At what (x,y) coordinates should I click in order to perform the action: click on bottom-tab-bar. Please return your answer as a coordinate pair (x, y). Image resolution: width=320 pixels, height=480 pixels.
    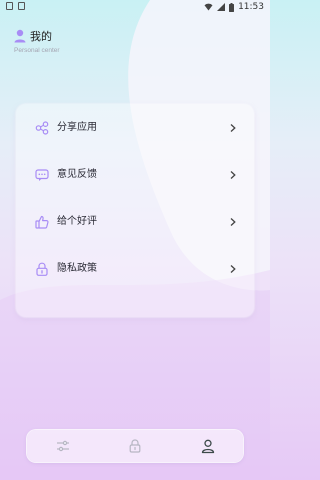
    Looking at the image, I should click on (135, 446).